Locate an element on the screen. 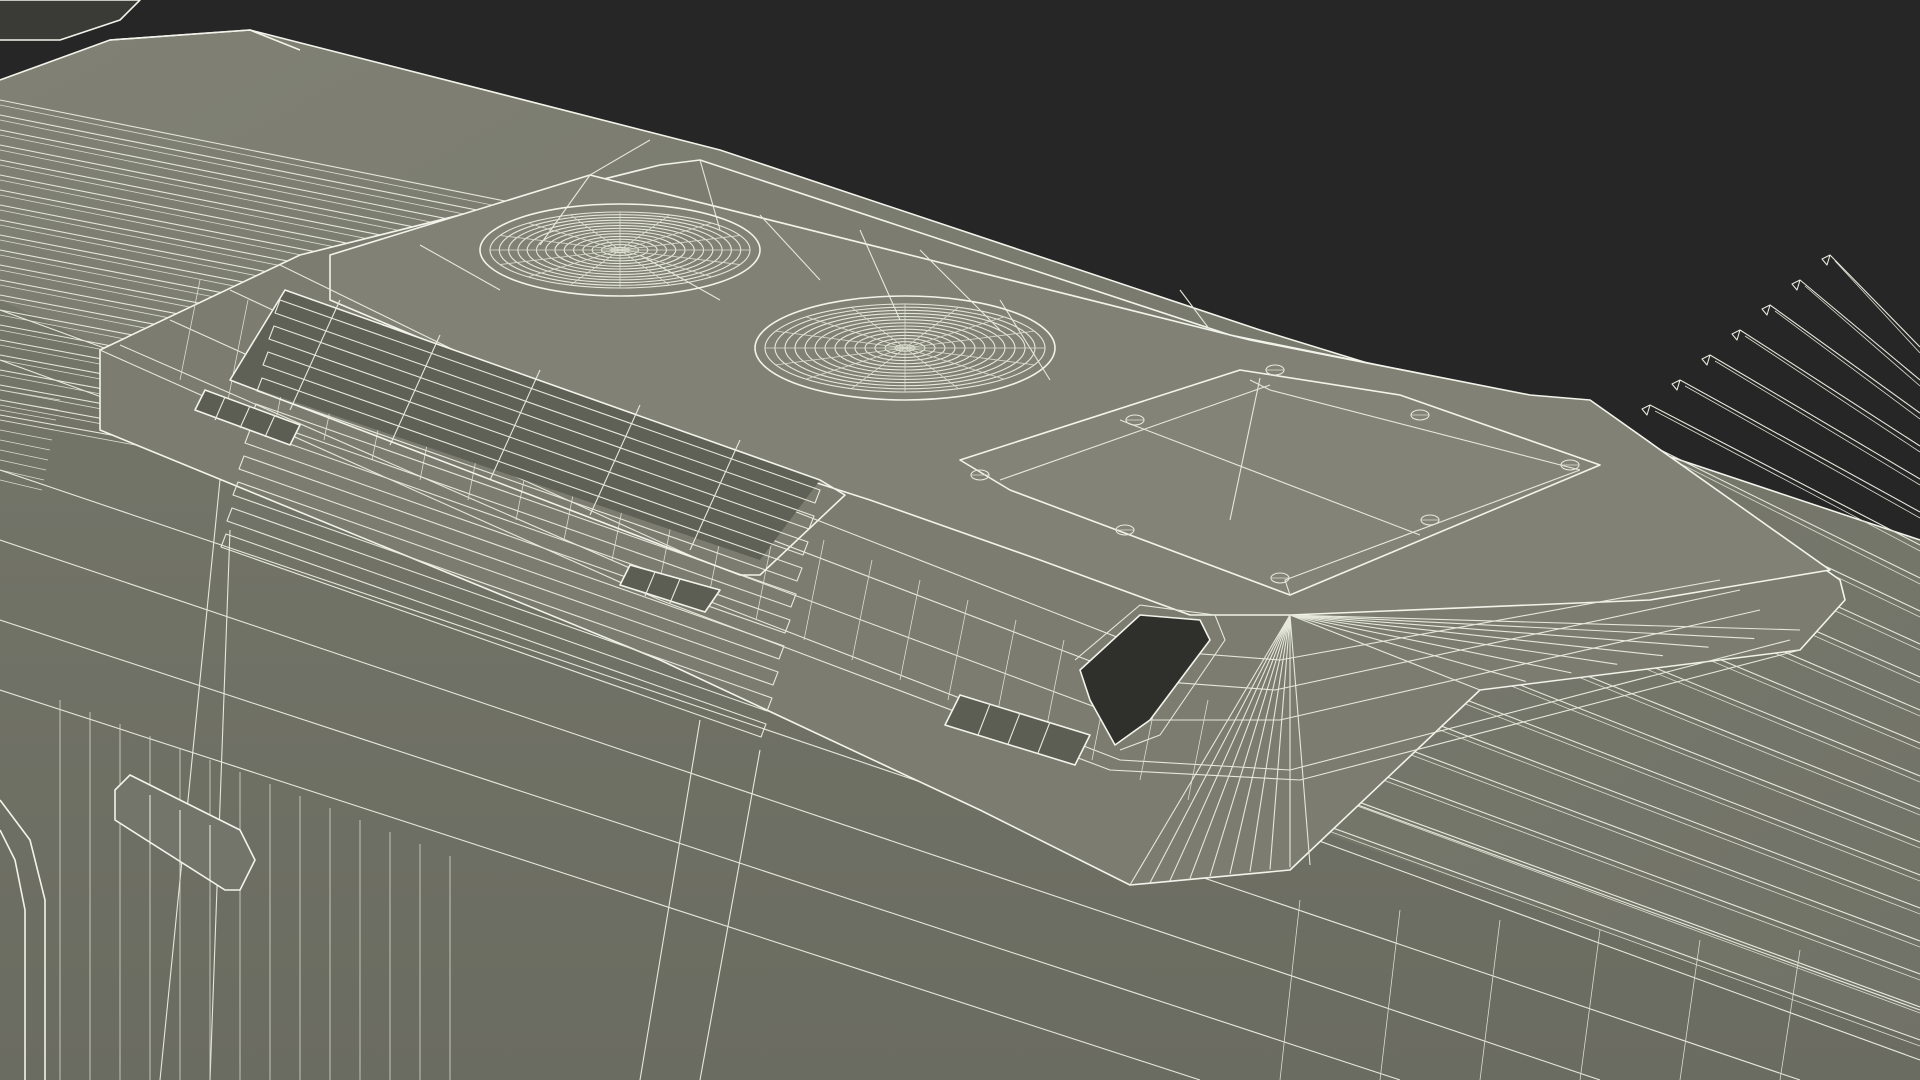 This screenshot has width=1920, height=1080. roof-fan-left is located at coordinates (620, 250).